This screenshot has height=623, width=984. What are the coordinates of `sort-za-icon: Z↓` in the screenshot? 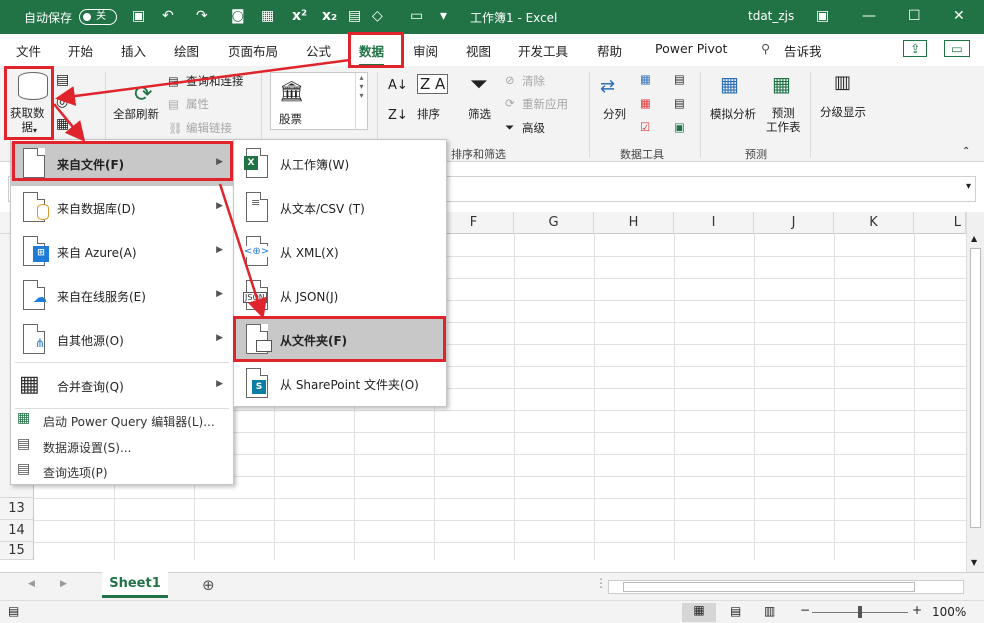 It's located at (398, 115).